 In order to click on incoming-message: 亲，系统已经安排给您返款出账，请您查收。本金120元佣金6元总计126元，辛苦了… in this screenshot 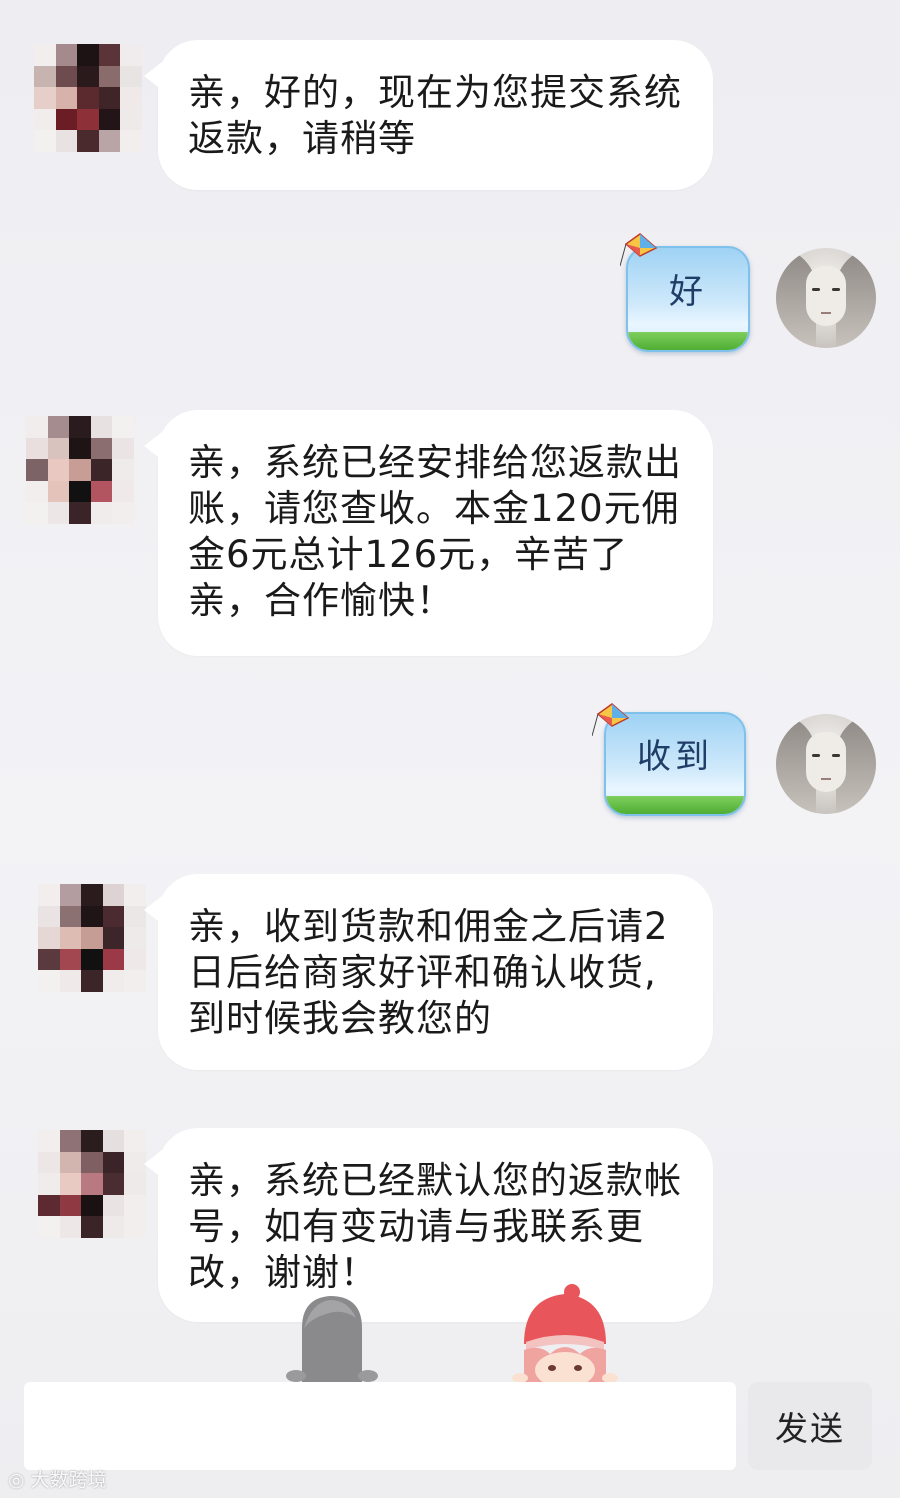, I will do `click(428, 533)`.